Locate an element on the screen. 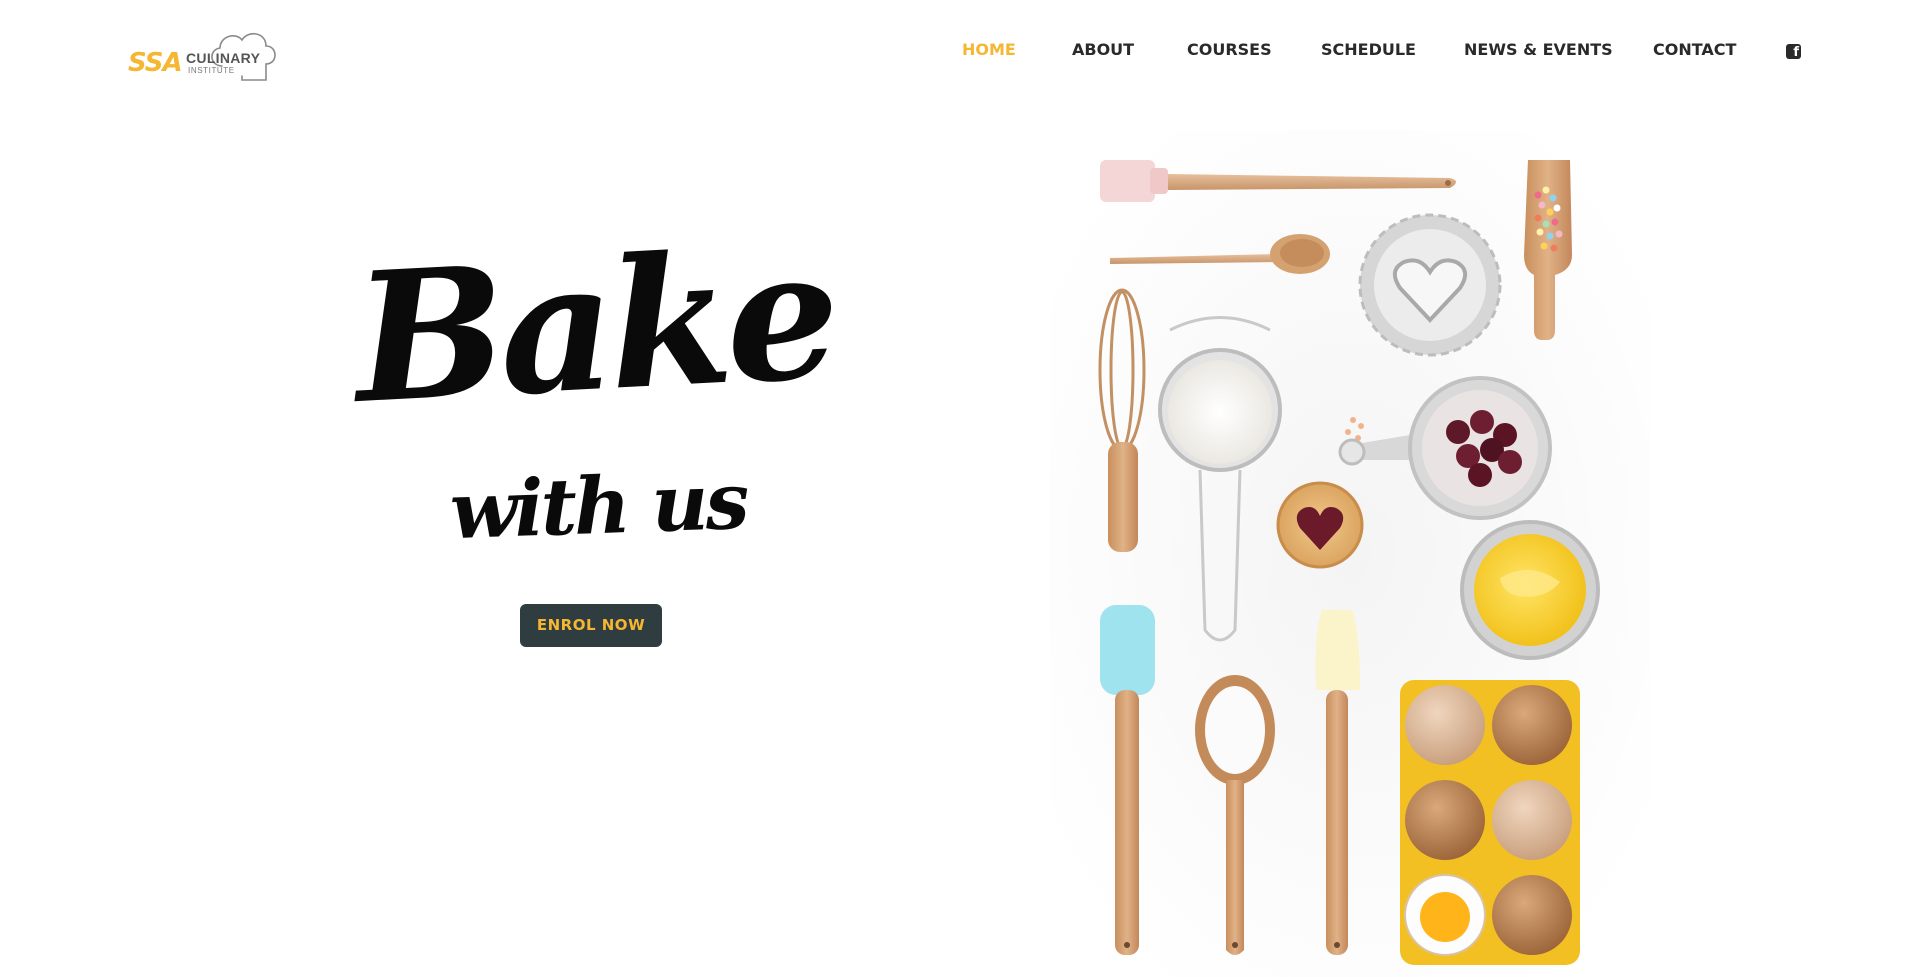  nav-item-courses: COURSES is located at coordinates (1229, 49).